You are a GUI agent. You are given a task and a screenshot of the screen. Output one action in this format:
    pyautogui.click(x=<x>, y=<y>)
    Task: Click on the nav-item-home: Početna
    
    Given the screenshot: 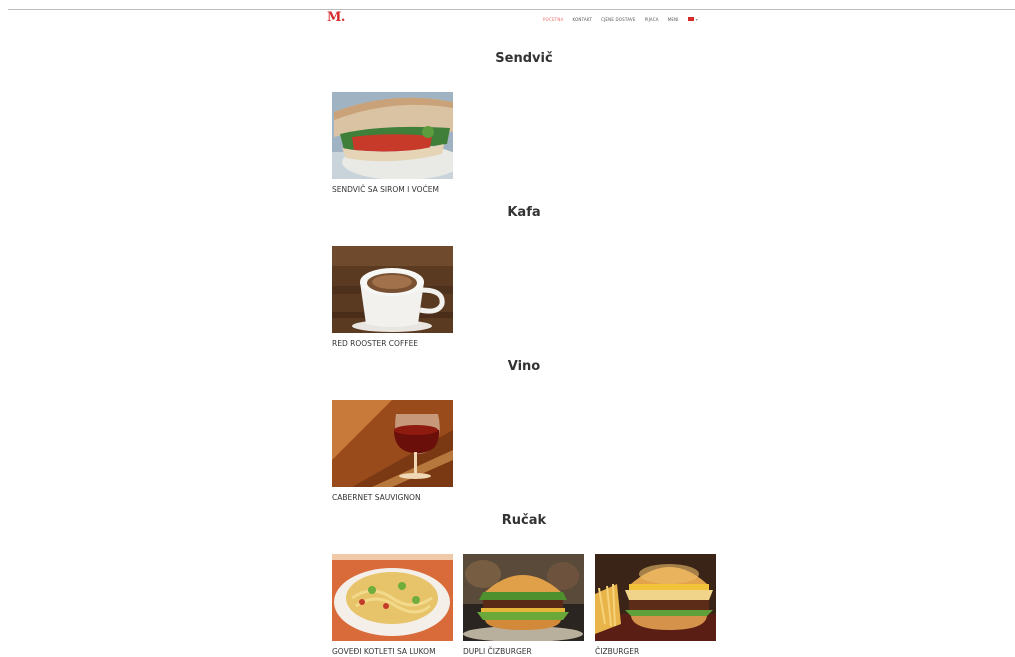 What is the action you would take?
    pyautogui.click(x=553, y=19)
    